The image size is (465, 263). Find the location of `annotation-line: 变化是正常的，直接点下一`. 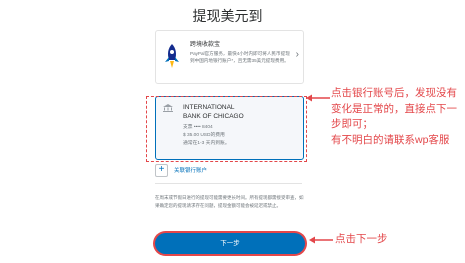

annotation-line: 变化是正常的，直接点下一 is located at coordinates (394, 108).